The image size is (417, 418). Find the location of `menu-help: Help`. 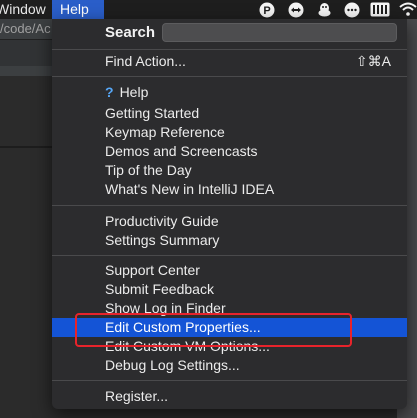

menu-help: Help is located at coordinates (78, 9).